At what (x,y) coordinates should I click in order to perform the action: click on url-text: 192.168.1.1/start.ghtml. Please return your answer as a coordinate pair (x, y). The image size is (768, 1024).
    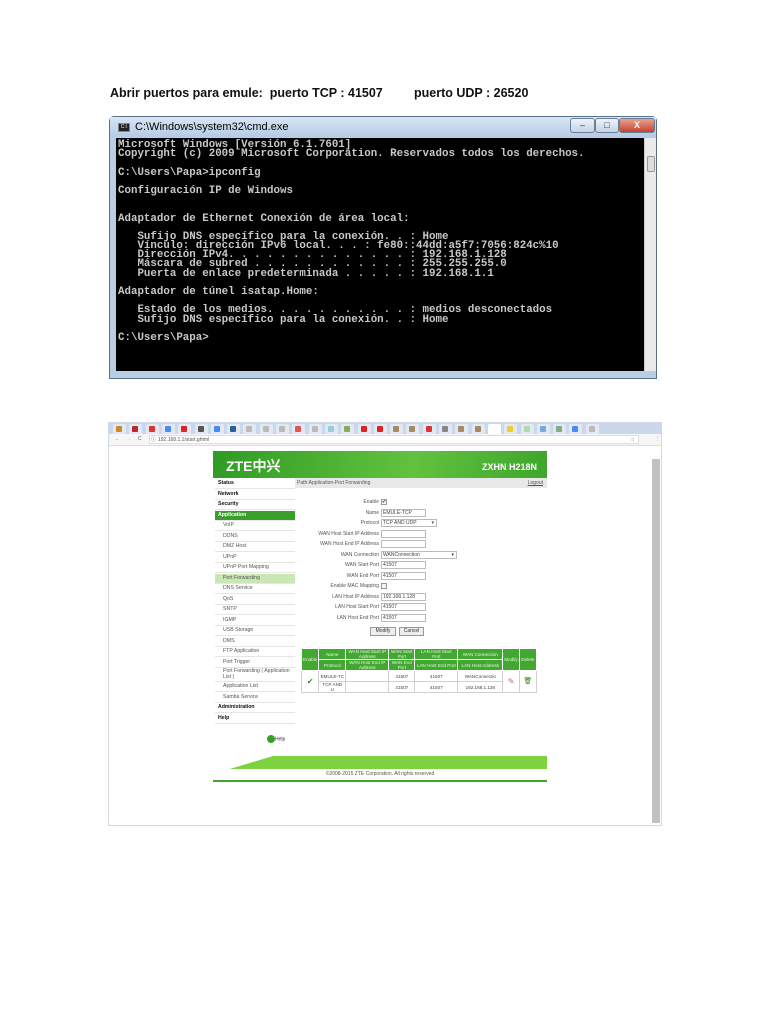
    Looking at the image, I should click on (184, 440).